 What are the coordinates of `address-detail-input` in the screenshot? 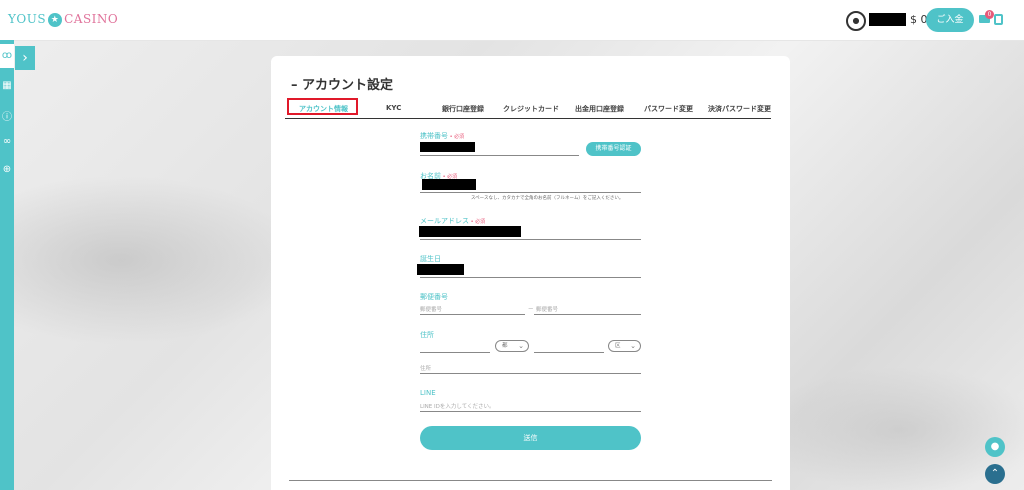 It's located at (530, 373).